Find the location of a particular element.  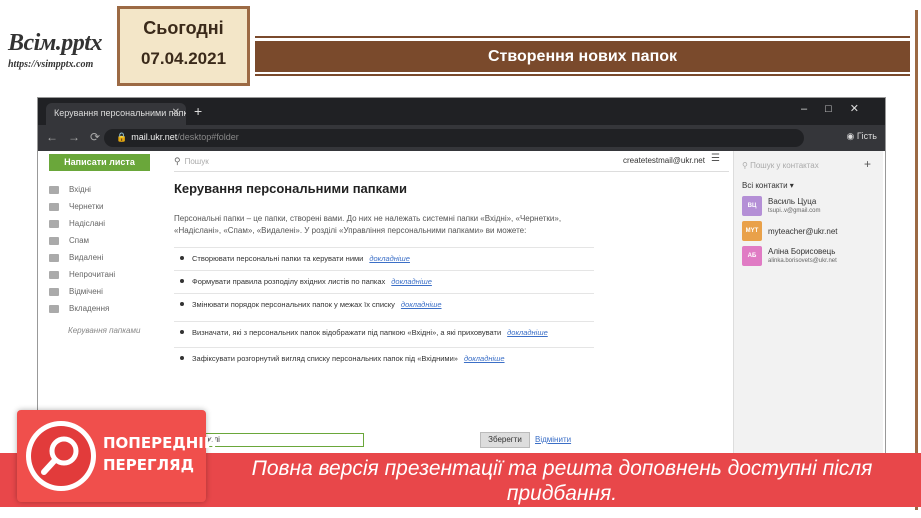

date-value: 07.04.2021 is located at coordinates (183, 58).